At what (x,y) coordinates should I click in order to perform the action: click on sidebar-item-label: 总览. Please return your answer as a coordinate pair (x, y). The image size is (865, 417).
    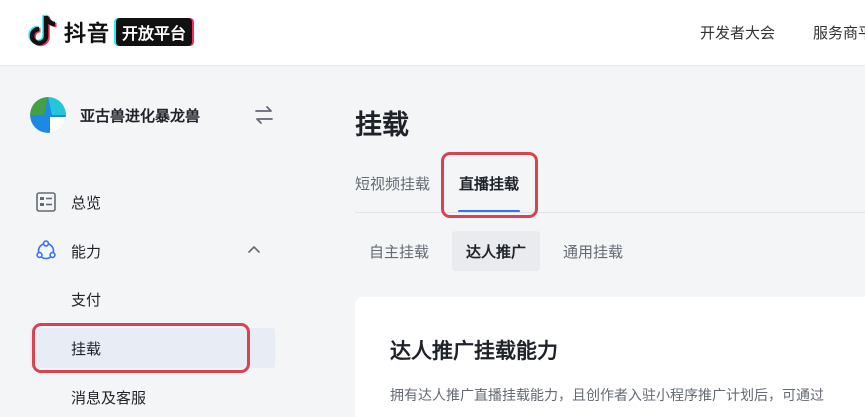
    Looking at the image, I should click on (86, 203).